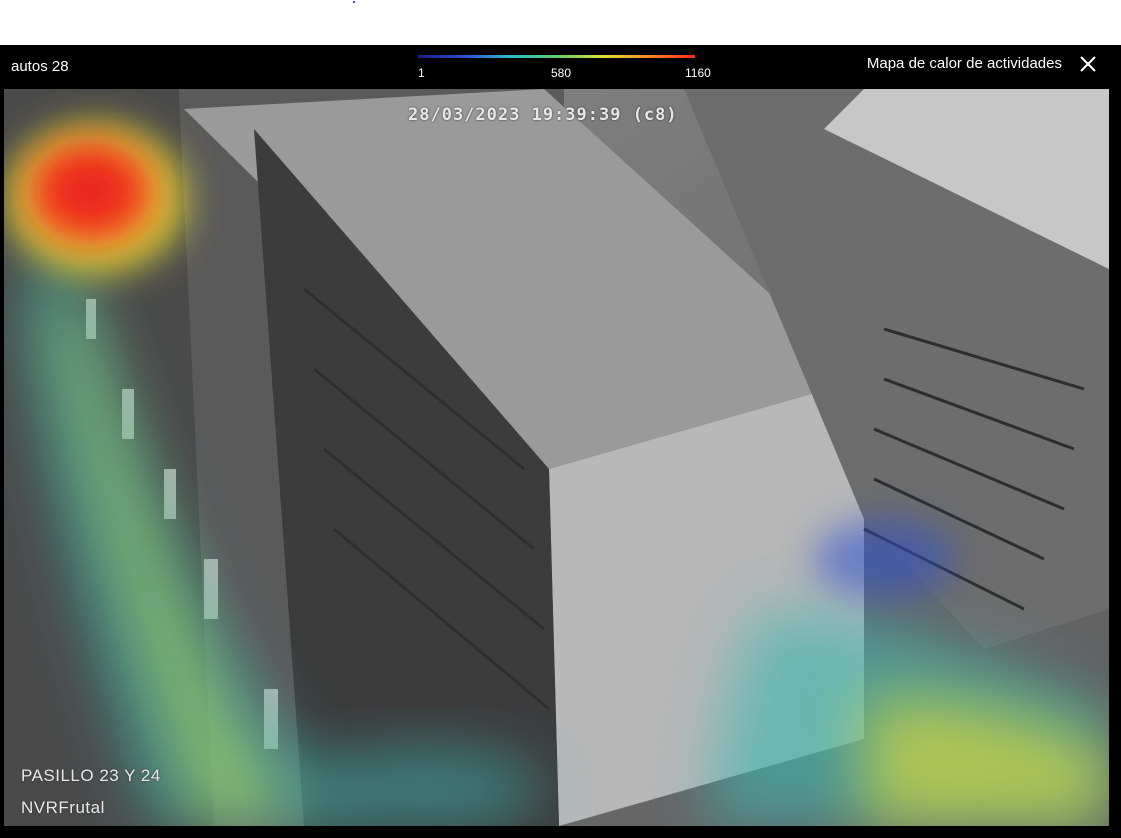 This screenshot has height=838, width=1121. What do you see at coordinates (560, 22) in the screenshot?
I see `page-background` at bounding box center [560, 22].